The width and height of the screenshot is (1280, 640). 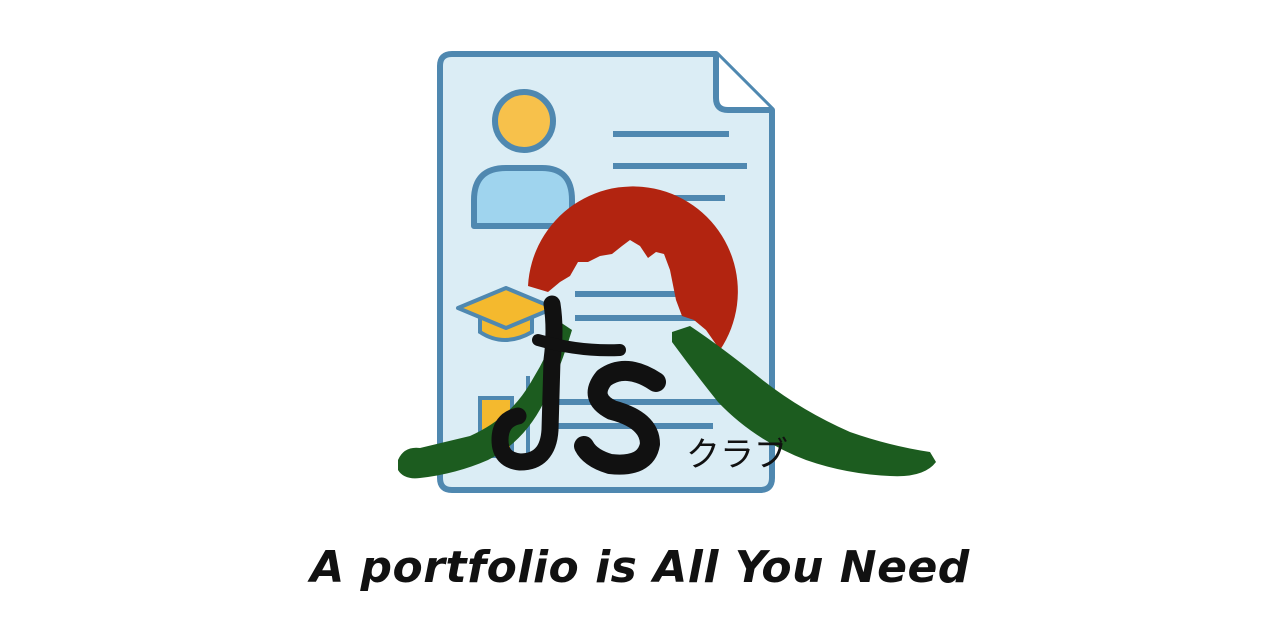 I want to click on club-label: クラブ, so click(x=737, y=455).